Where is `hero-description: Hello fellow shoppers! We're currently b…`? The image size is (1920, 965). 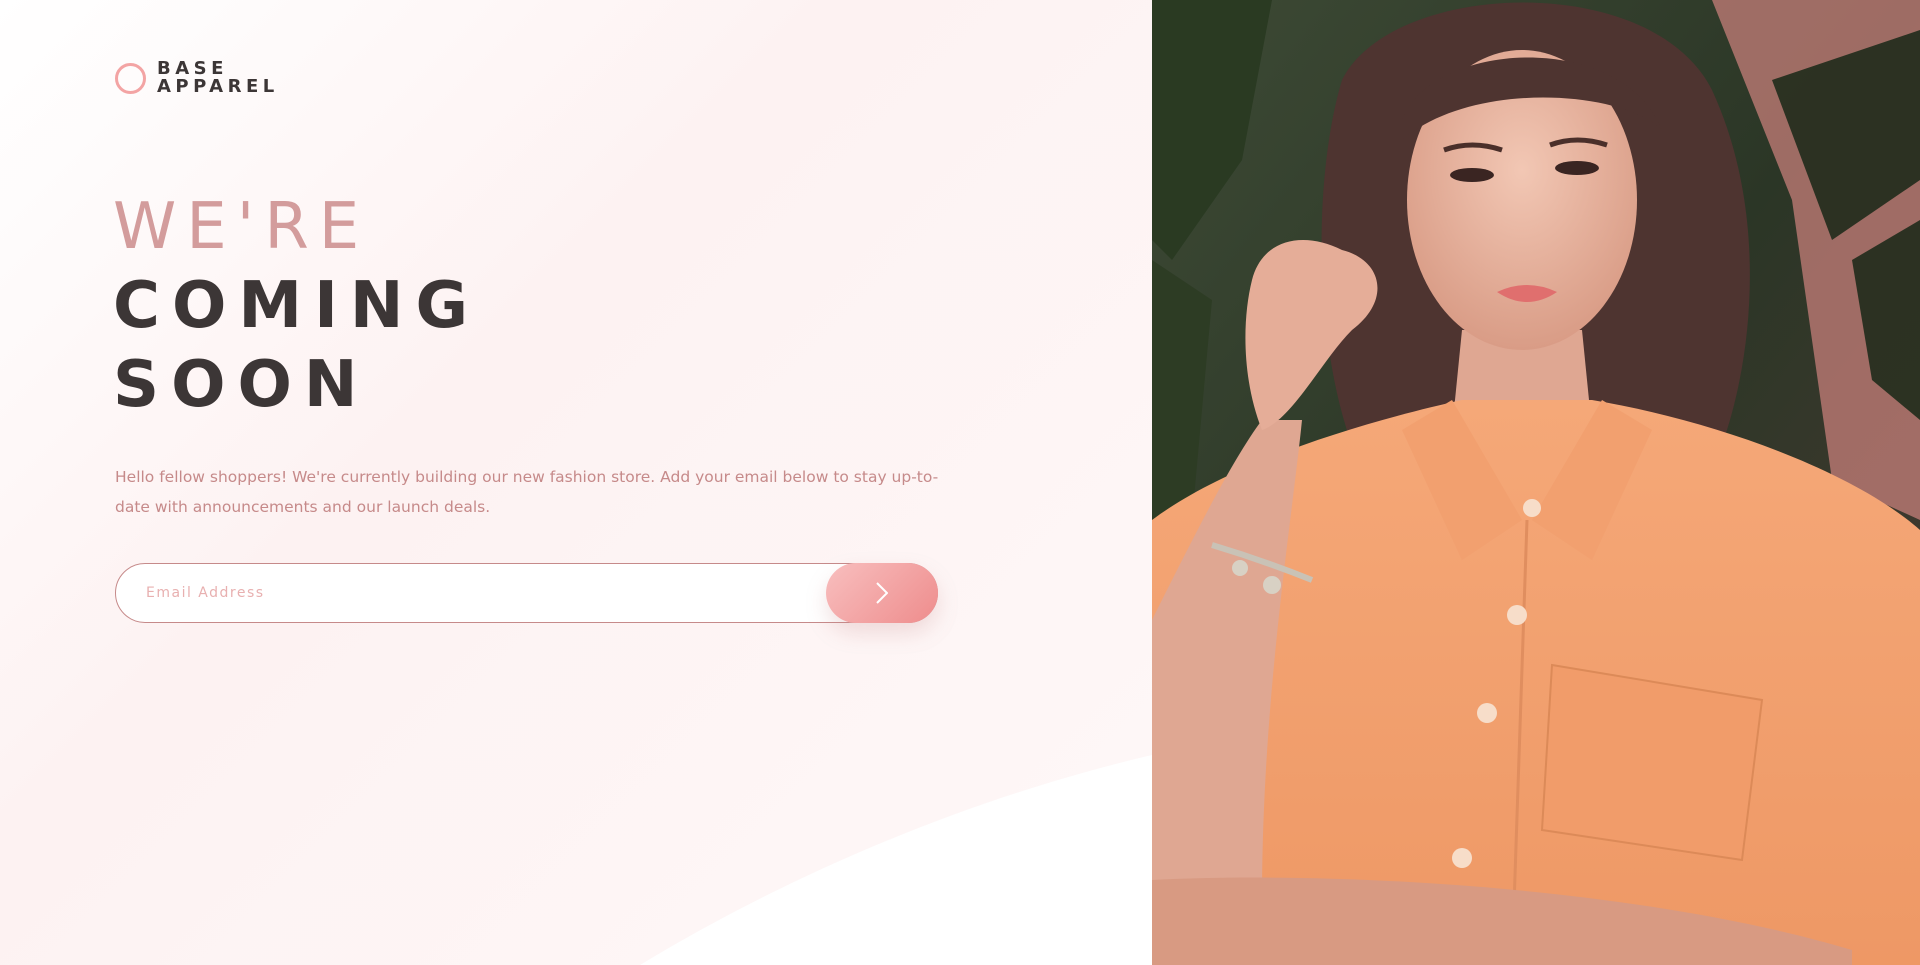 hero-description: Hello fellow shoppers! We're currently b… is located at coordinates (527, 492).